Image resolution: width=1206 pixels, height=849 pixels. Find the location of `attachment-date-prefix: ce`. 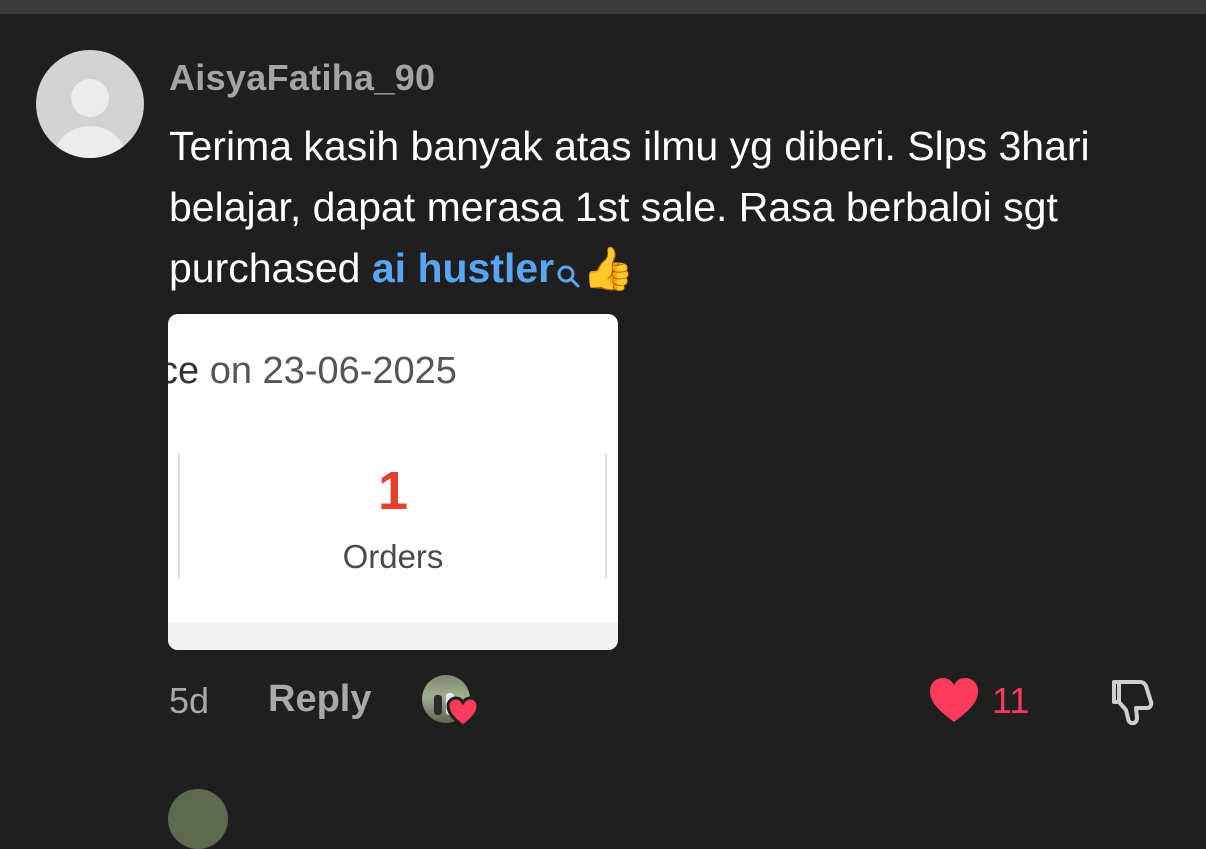

attachment-date-prefix: ce is located at coordinates (184, 371).